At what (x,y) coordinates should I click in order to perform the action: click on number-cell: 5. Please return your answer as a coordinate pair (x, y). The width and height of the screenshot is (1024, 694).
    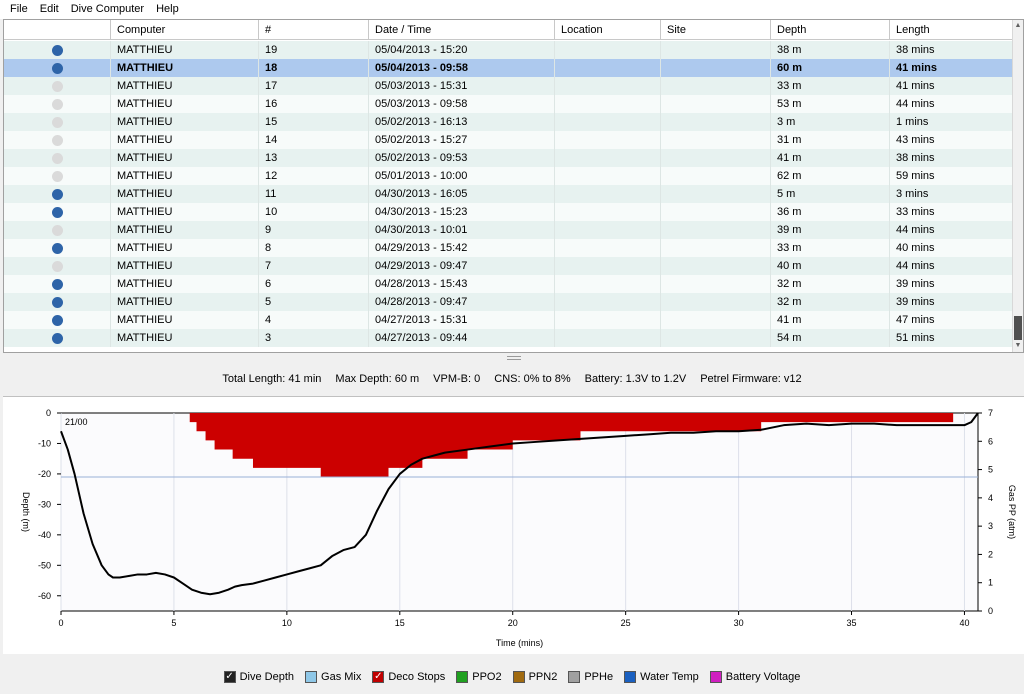
    Looking at the image, I should click on (314, 302).